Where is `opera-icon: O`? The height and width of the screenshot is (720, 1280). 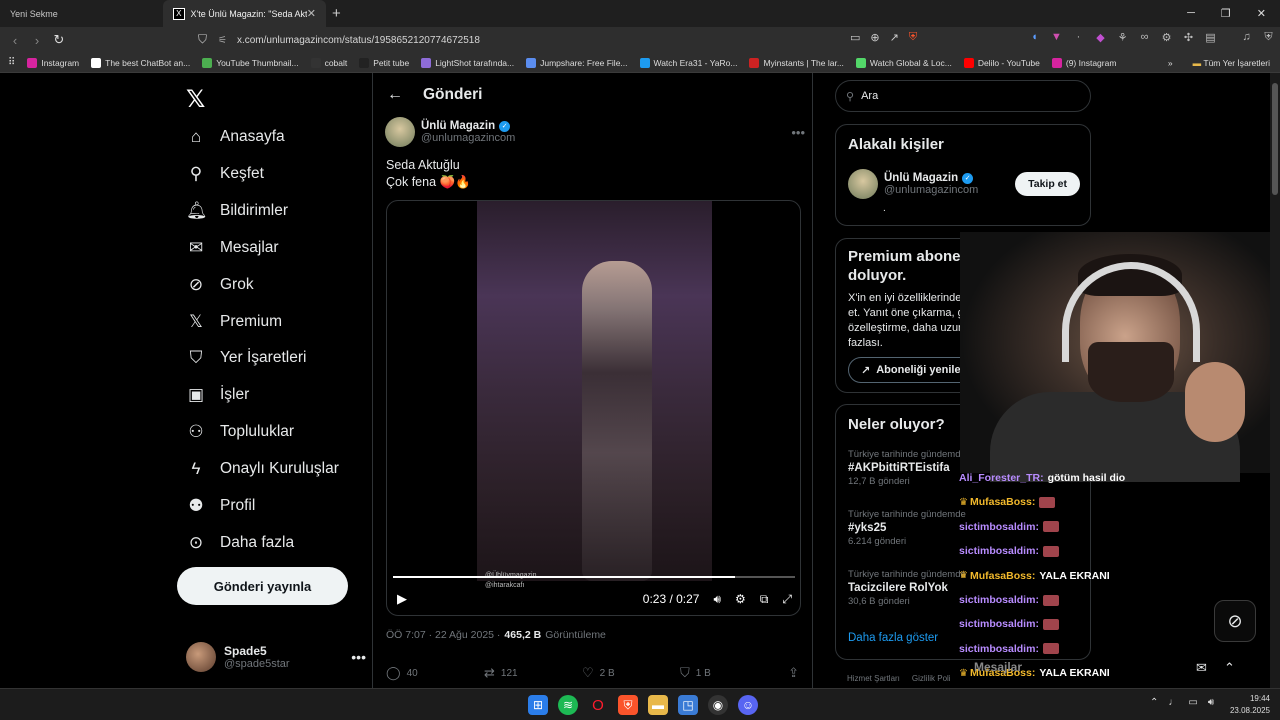
opera-icon: O is located at coordinates (598, 705).